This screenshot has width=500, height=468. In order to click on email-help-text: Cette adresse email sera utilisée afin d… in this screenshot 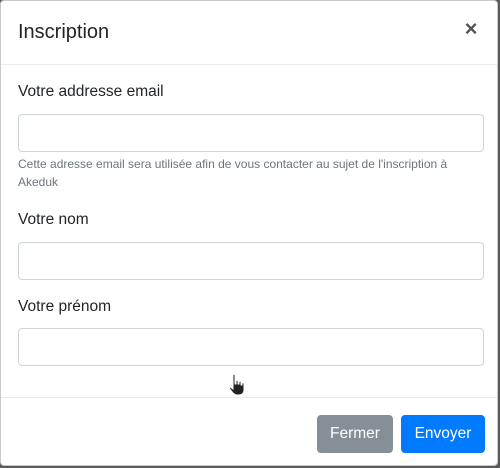, I will do `click(233, 173)`.